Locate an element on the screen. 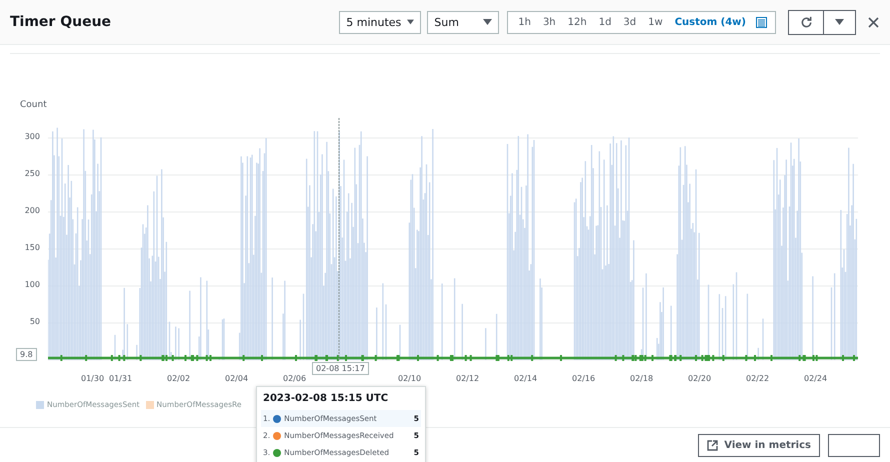 This screenshot has height=462, width=890. x-tick-label: 02/24 is located at coordinates (816, 378).